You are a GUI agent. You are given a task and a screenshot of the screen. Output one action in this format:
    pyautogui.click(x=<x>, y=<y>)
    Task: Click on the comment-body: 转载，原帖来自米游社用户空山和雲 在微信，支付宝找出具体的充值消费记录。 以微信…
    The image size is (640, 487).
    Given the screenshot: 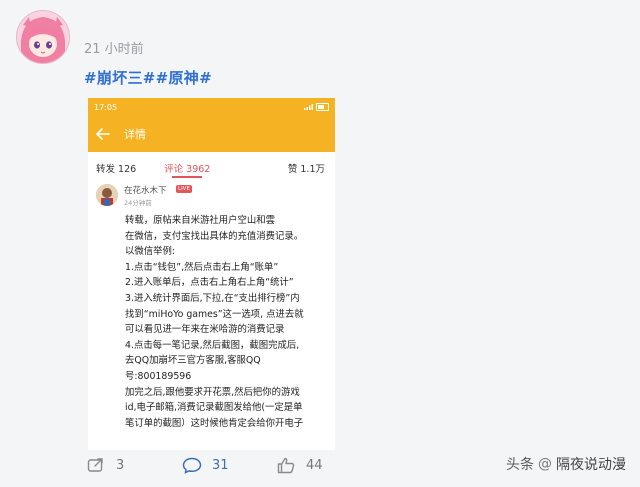 What is the action you would take?
    pyautogui.click(x=230, y=322)
    